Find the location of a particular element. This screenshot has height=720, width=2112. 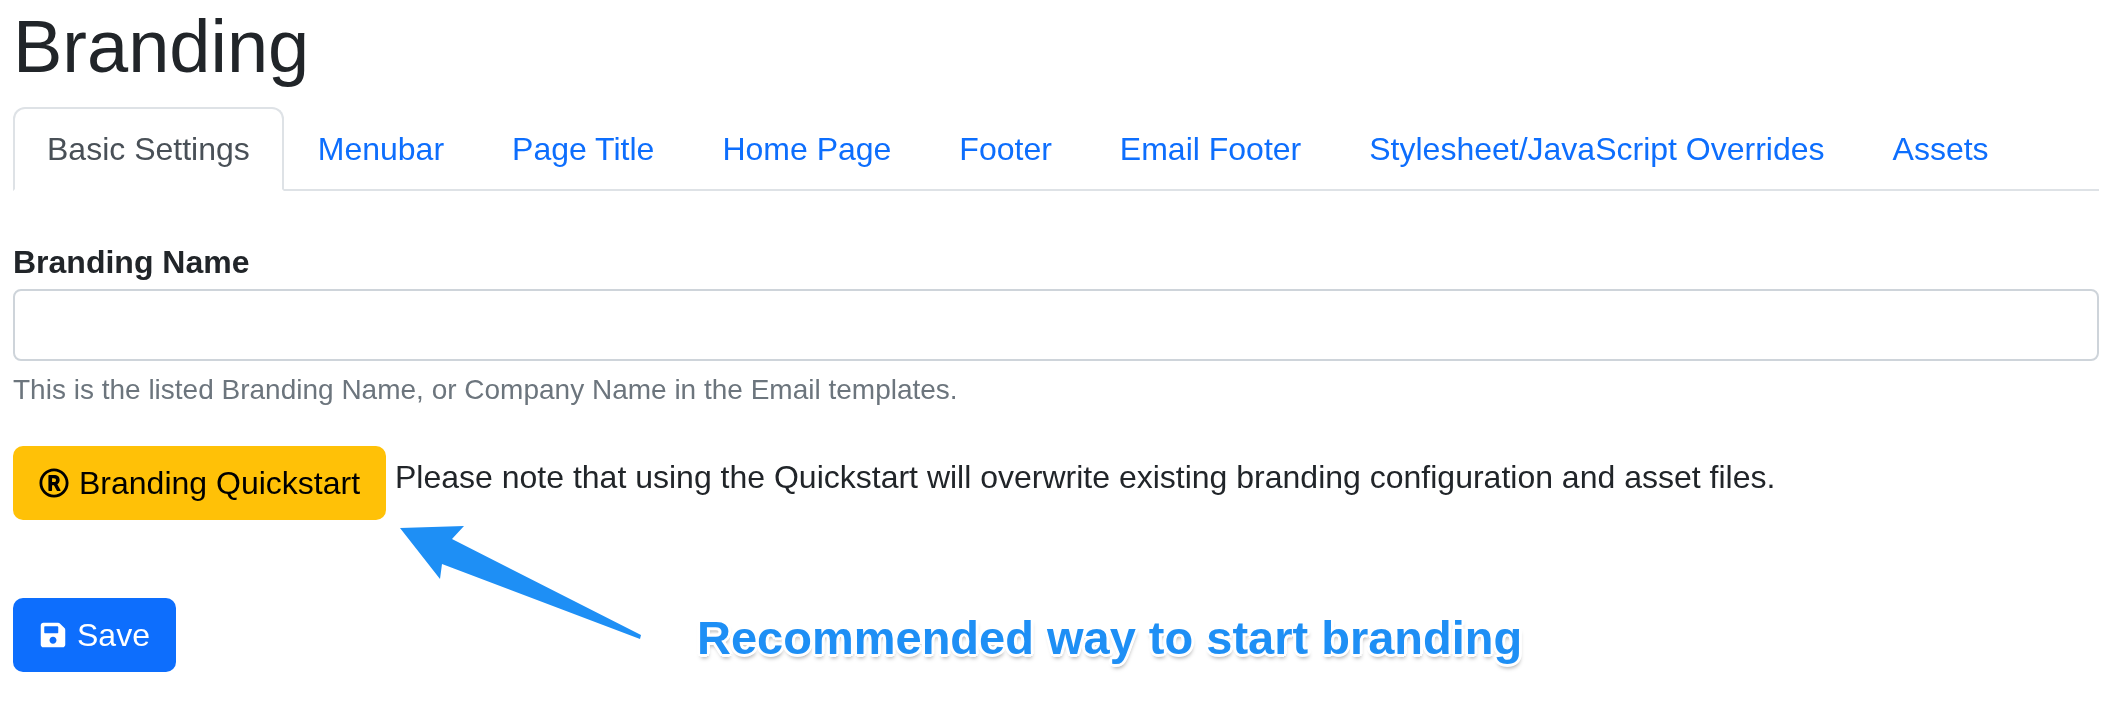

tab: Footer is located at coordinates (1005, 148).